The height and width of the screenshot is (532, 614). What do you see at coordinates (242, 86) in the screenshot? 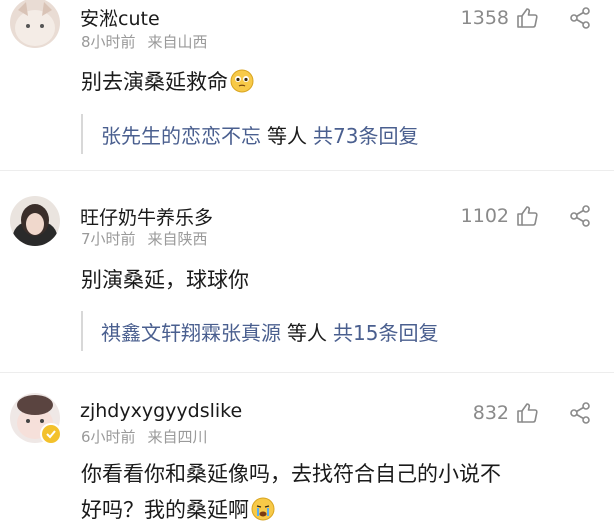
I see `pleading-face-icon` at bounding box center [242, 86].